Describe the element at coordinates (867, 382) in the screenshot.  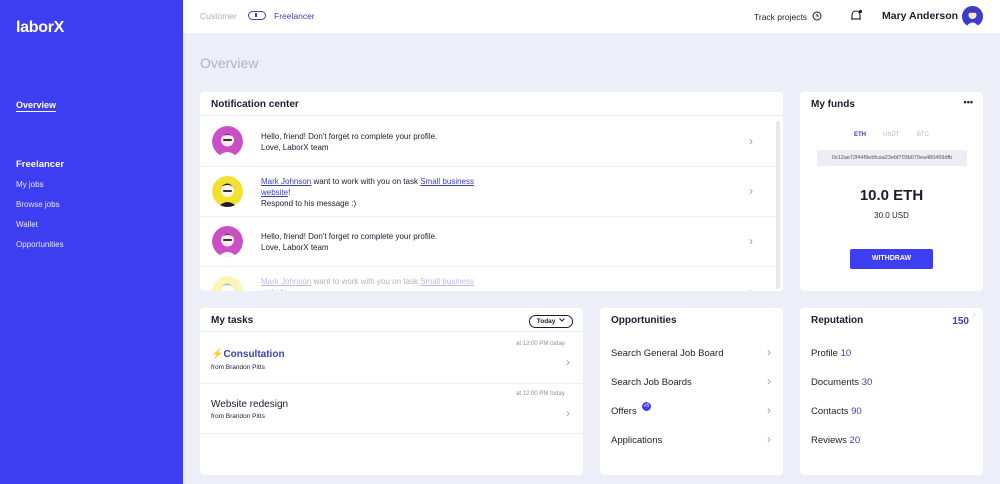
I see `reputation-value: 30` at that location.